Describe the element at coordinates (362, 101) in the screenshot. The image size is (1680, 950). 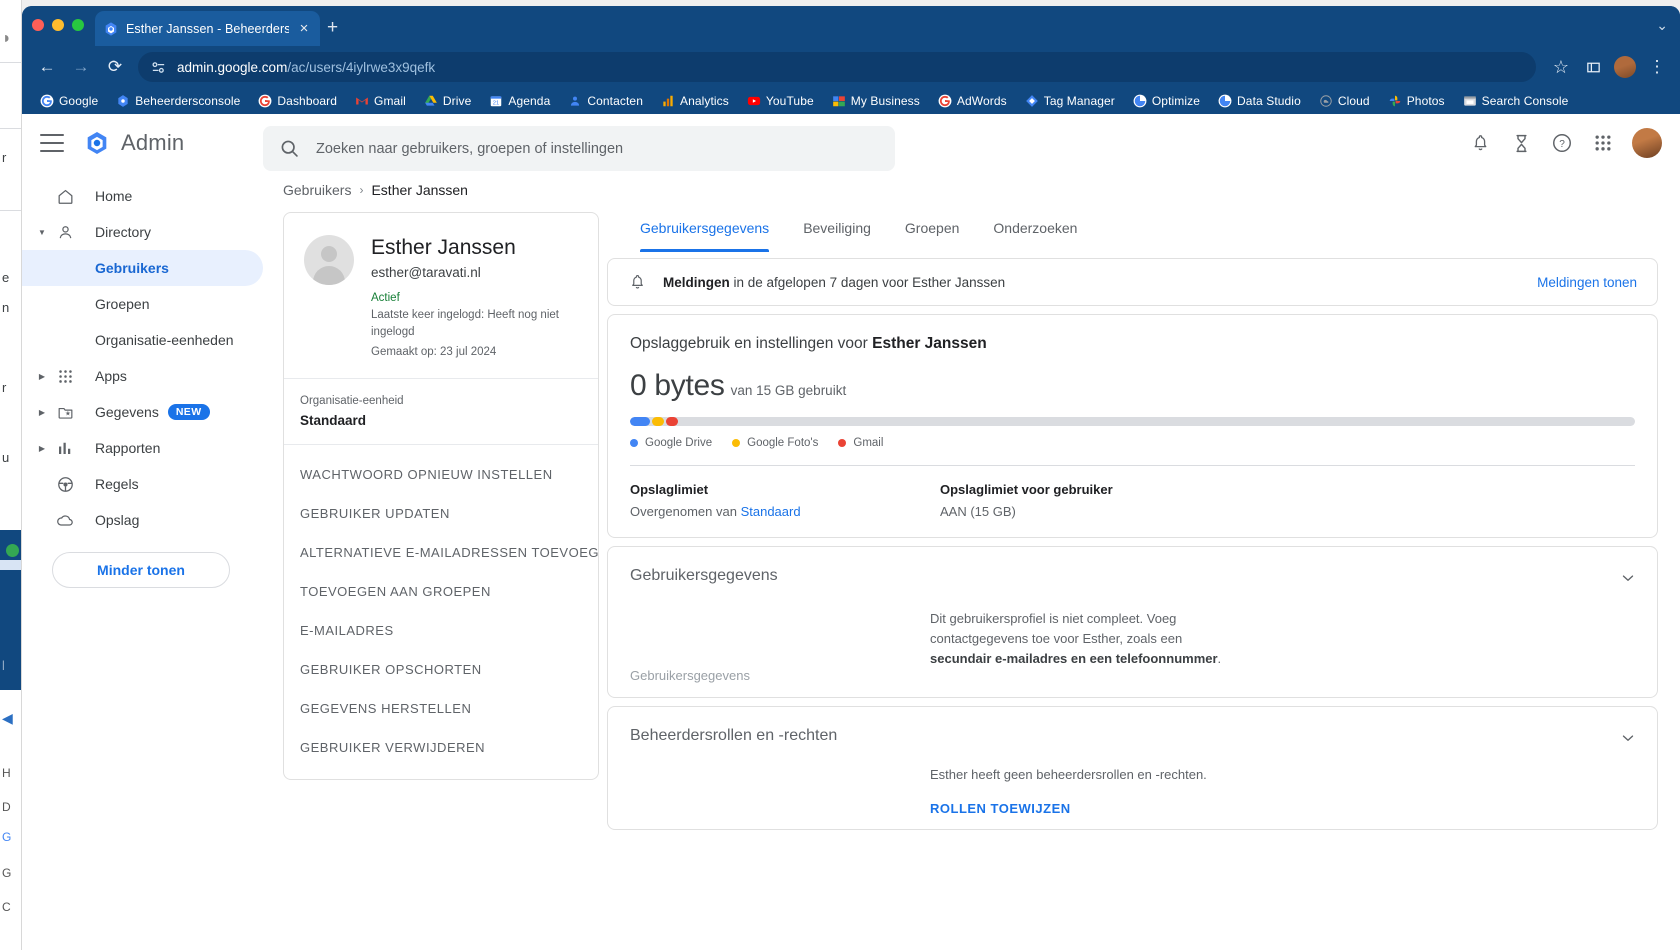
I see `gmail-icon` at that location.